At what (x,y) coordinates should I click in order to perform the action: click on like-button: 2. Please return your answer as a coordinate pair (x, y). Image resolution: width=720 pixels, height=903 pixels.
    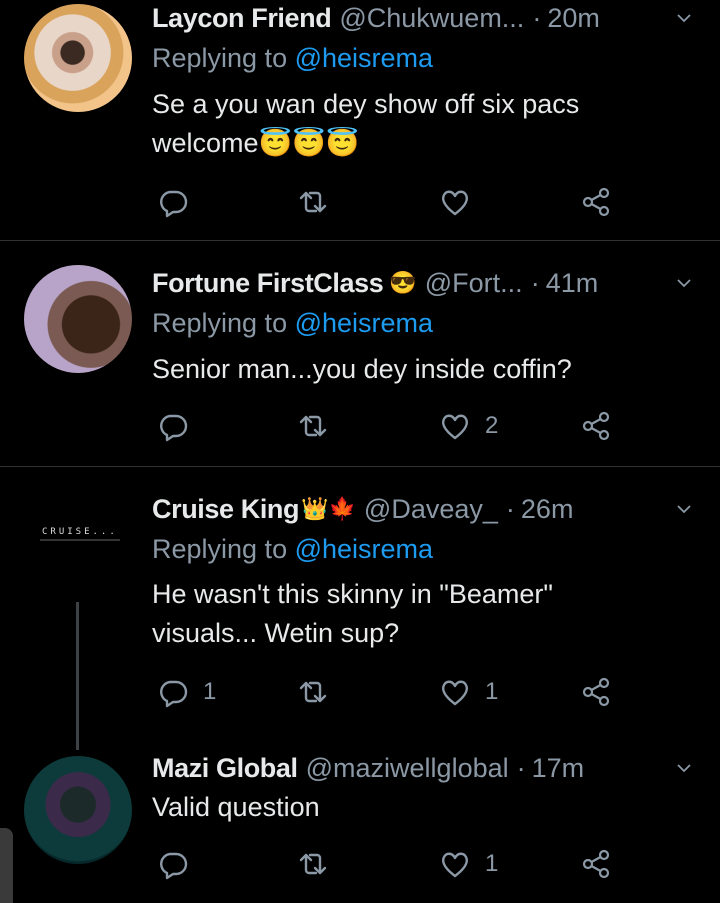
    Looking at the image, I should click on (468, 426).